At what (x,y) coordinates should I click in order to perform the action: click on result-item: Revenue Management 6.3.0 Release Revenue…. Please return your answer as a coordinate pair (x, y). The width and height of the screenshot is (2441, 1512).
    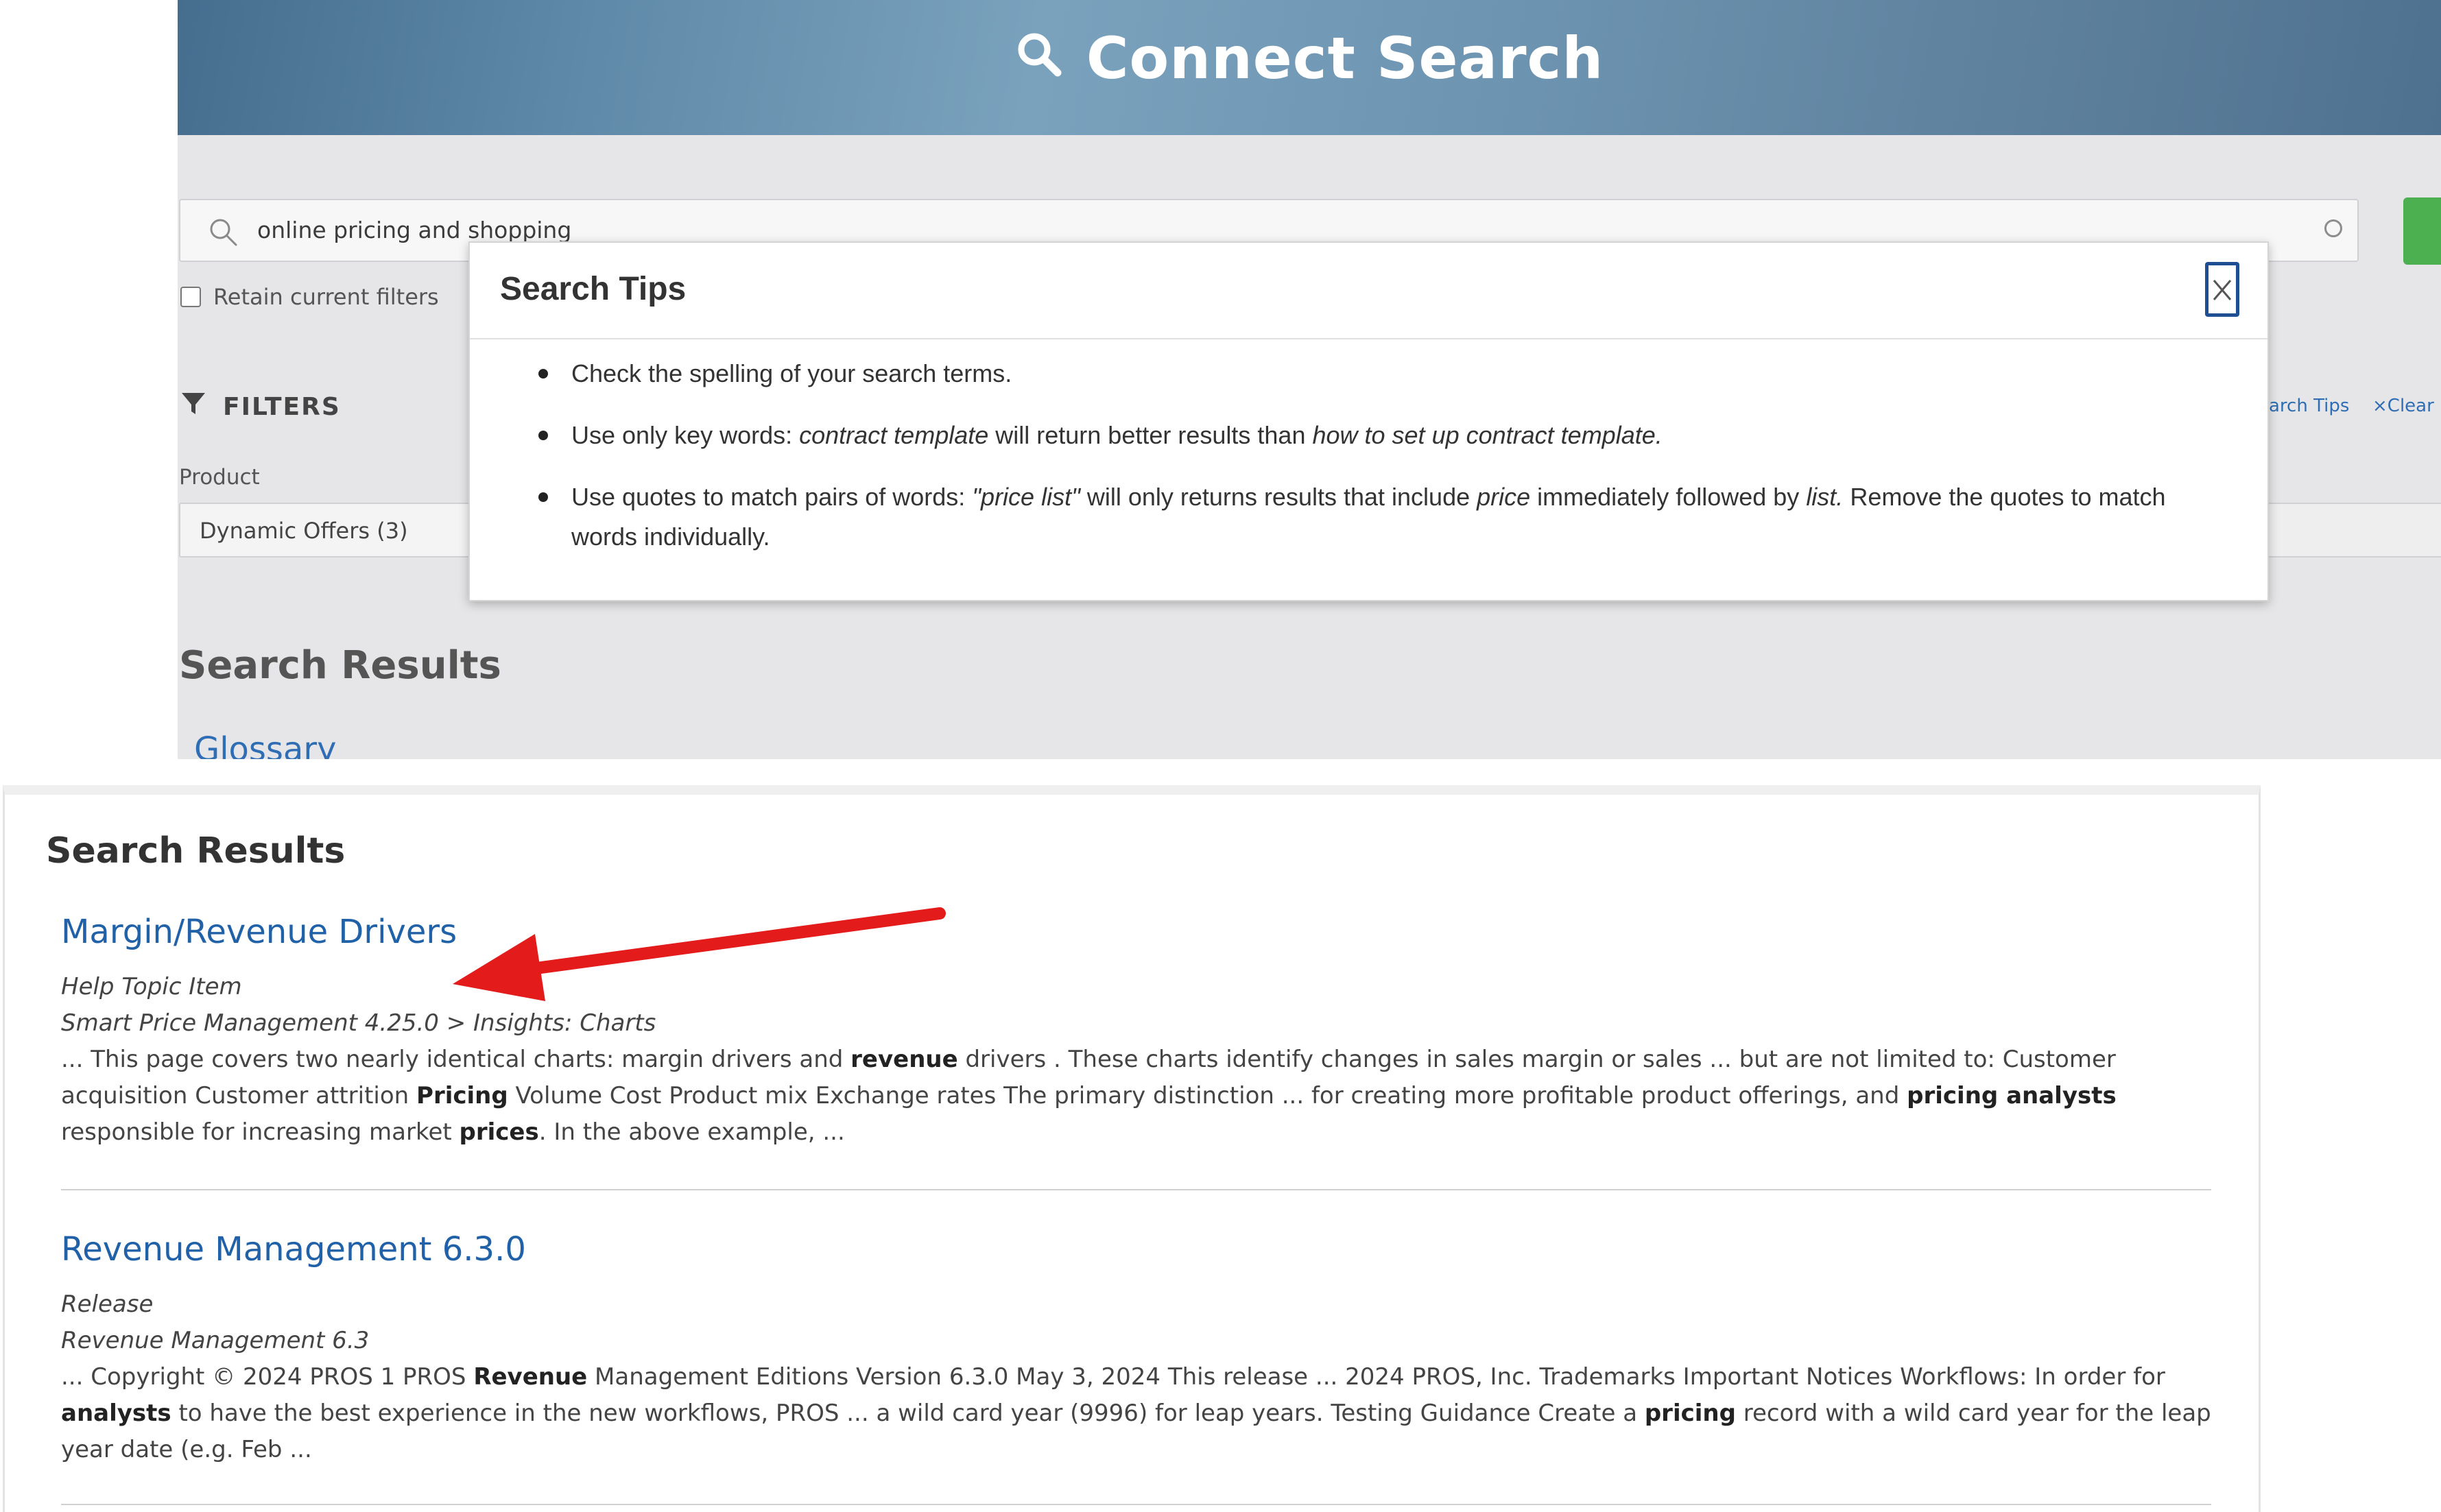
    Looking at the image, I should click on (1136, 1349).